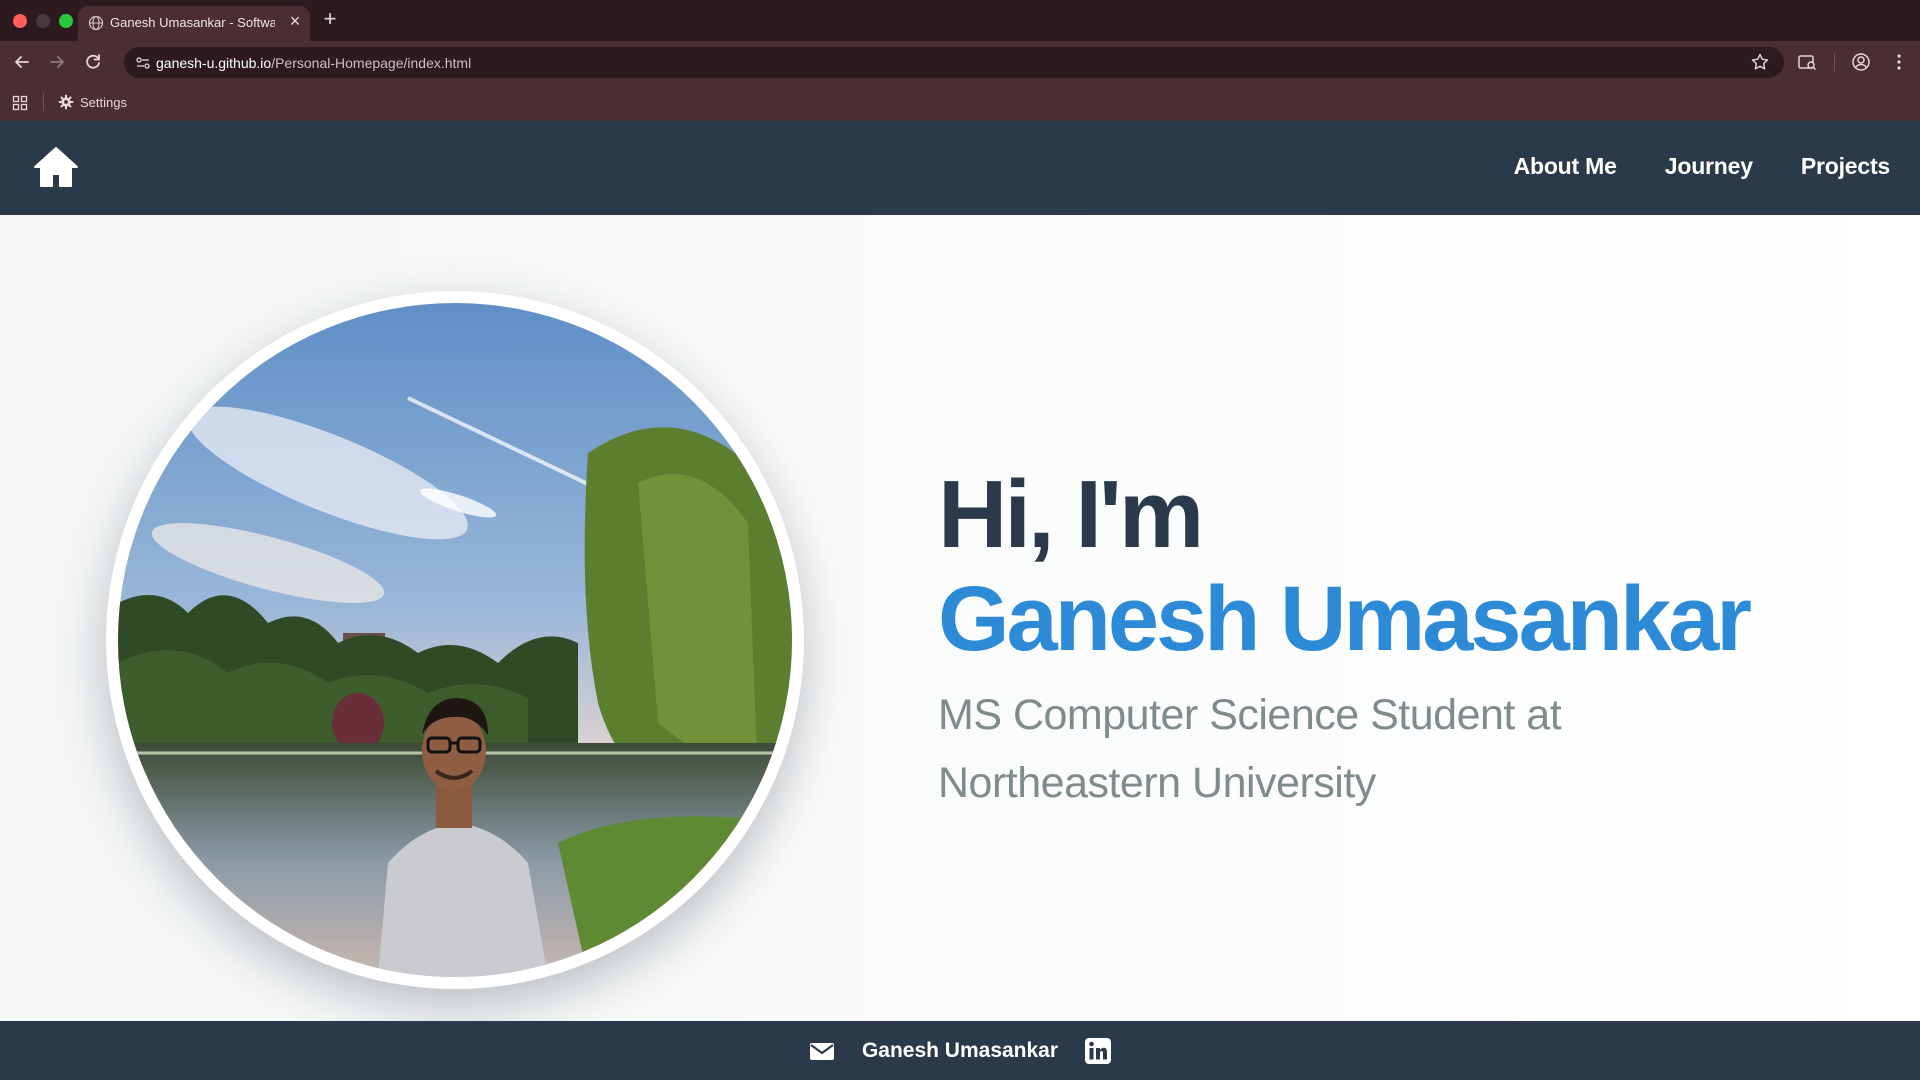 The width and height of the screenshot is (1920, 1080). What do you see at coordinates (960, 168) in the screenshot?
I see `site-navbar: About Me Journey Projects` at bounding box center [960, 168].